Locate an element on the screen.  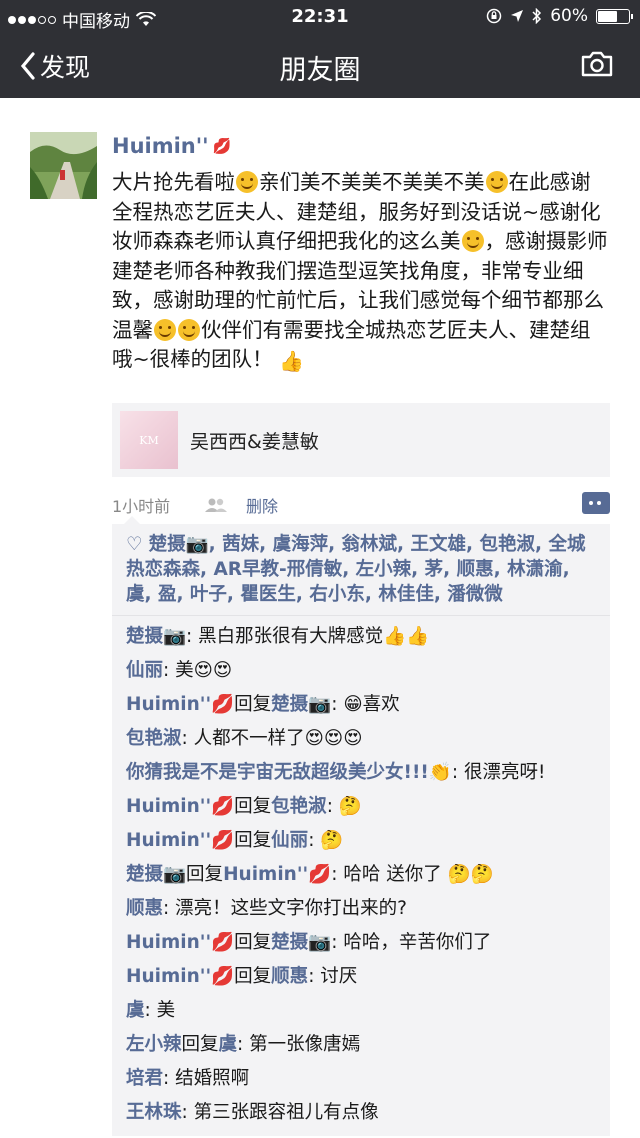
comment-text: : 哈哈，辛苦你们了 is located at coordinates (411, 942).